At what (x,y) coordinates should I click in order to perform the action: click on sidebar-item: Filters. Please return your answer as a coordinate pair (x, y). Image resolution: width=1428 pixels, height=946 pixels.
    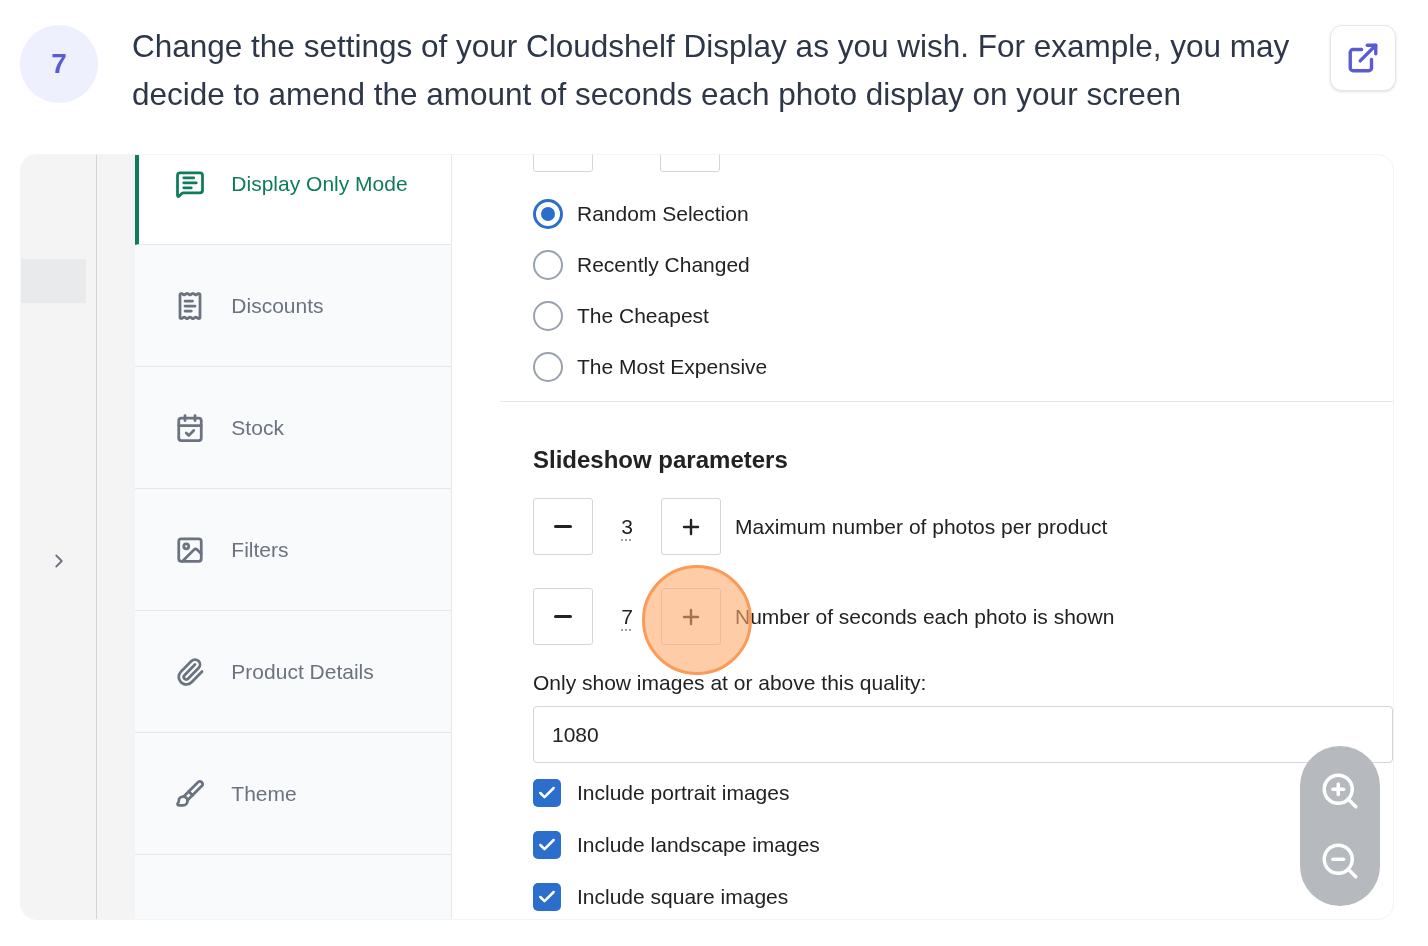
    Looking at the image, I should click on (293, 550).